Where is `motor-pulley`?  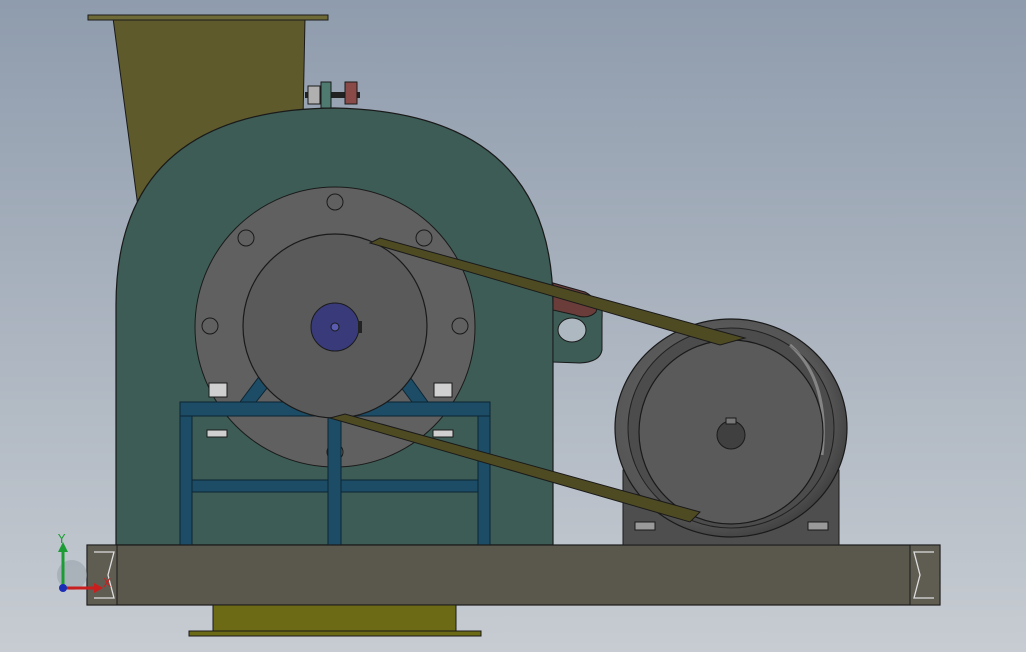 motor-pulley is located at coordinates (731, 432).